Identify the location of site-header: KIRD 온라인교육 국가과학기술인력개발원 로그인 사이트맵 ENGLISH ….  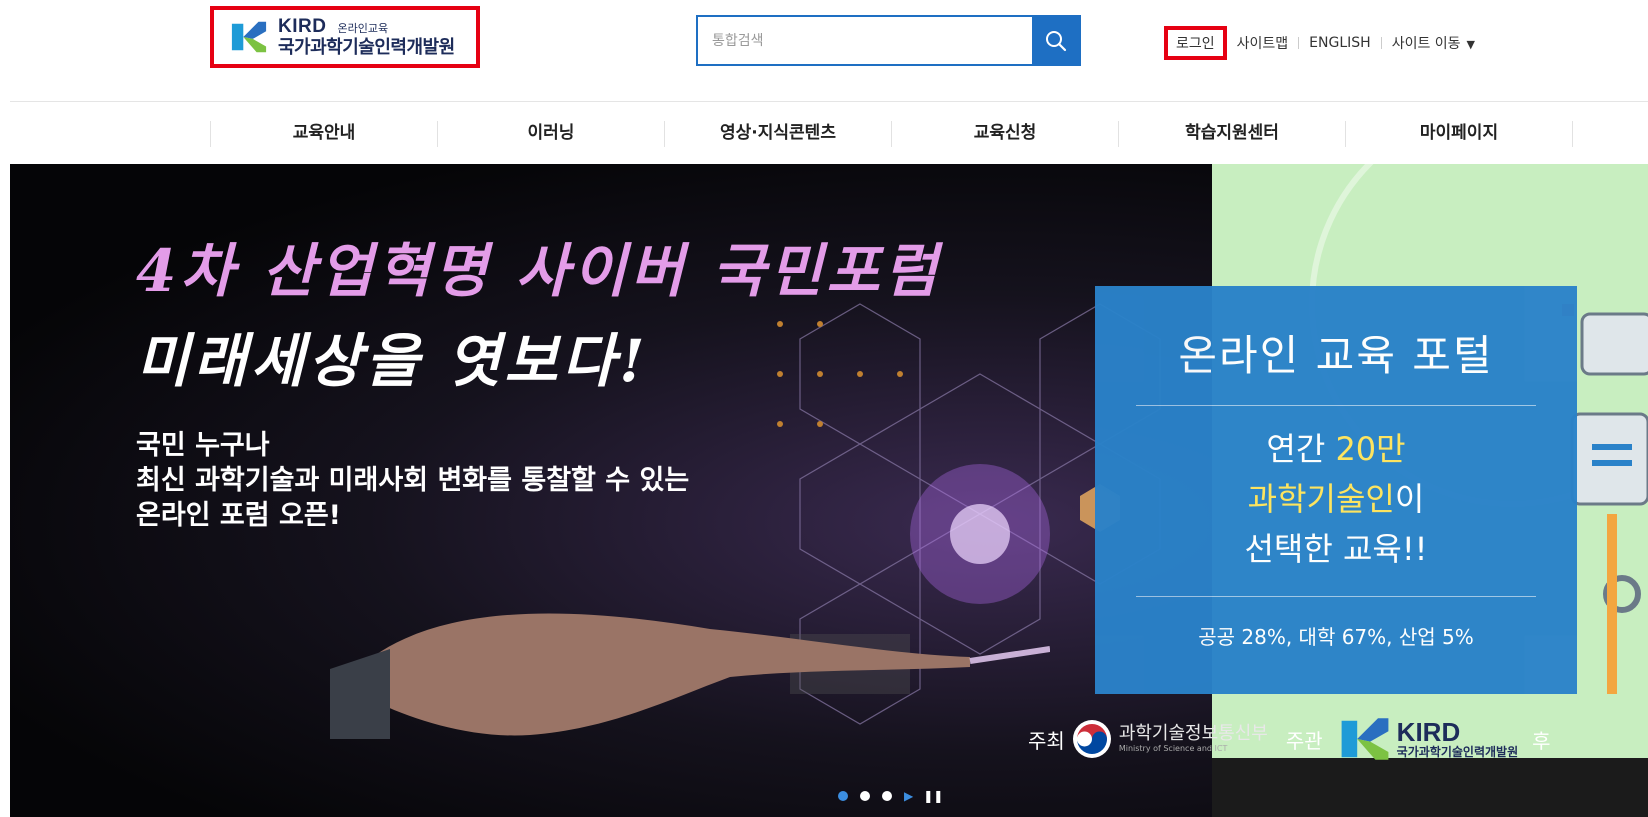
(824, 50).